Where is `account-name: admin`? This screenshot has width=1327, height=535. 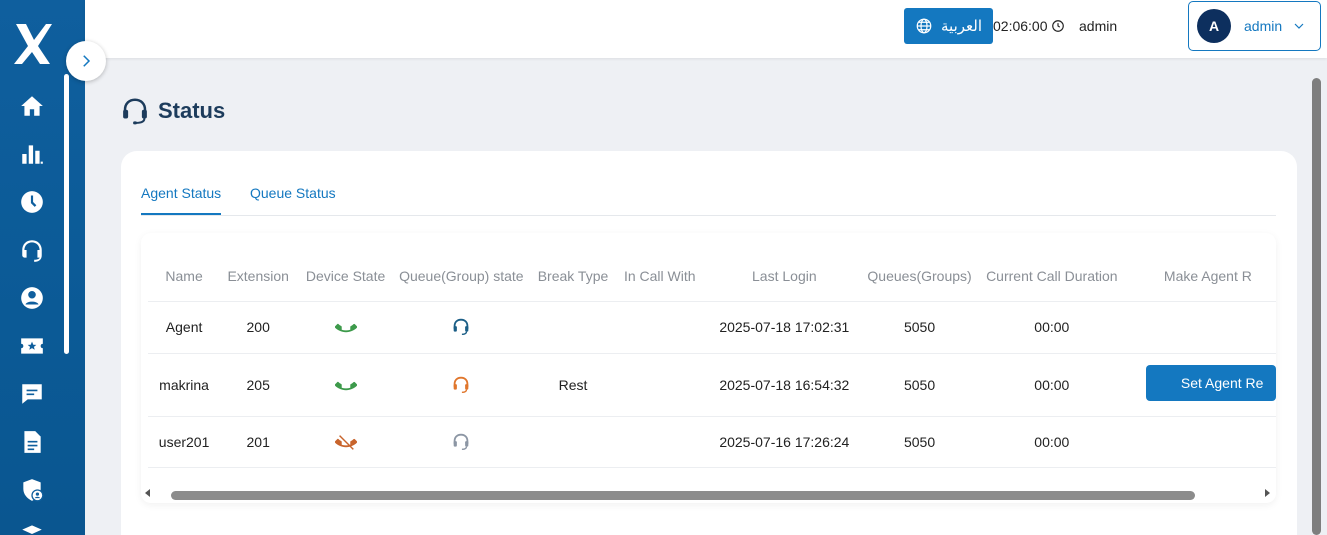
account-name: admin is located at coordinates (1263, 26).